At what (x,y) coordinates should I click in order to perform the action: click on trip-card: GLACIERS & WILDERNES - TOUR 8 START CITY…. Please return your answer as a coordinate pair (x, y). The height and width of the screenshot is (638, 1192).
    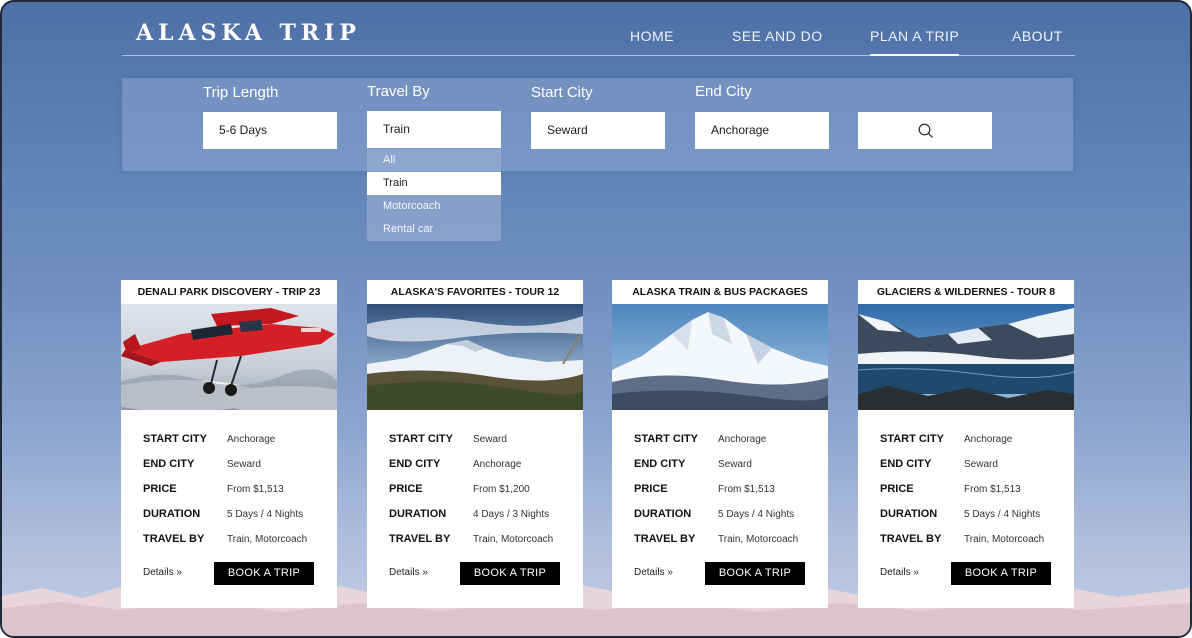
    Looking at the image, I should click on (966, 444).